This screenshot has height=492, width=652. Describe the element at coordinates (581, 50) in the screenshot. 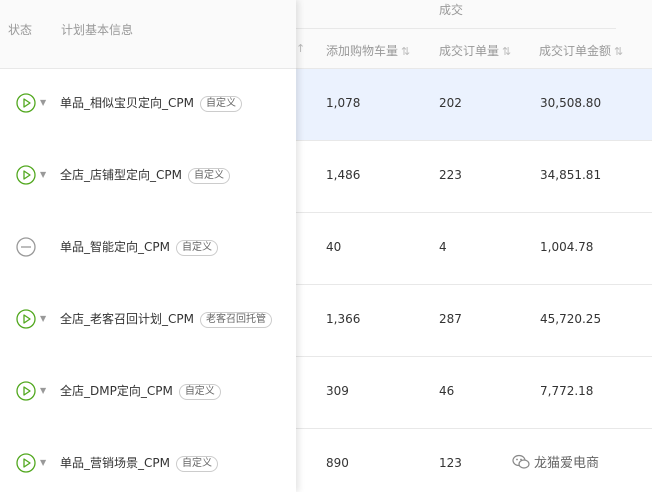

I see `column-header-amount: 成交订单金额 ⇅` at that location.